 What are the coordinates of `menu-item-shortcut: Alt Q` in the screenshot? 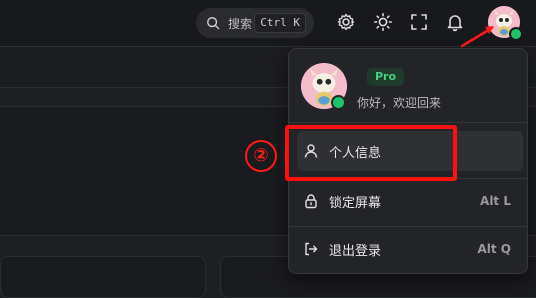 It's located at (494, 249).